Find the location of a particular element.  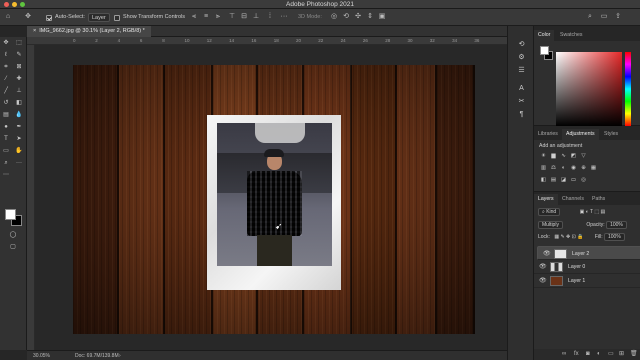

distribute-icon: ⁞ is located at coordinates (270, 17).